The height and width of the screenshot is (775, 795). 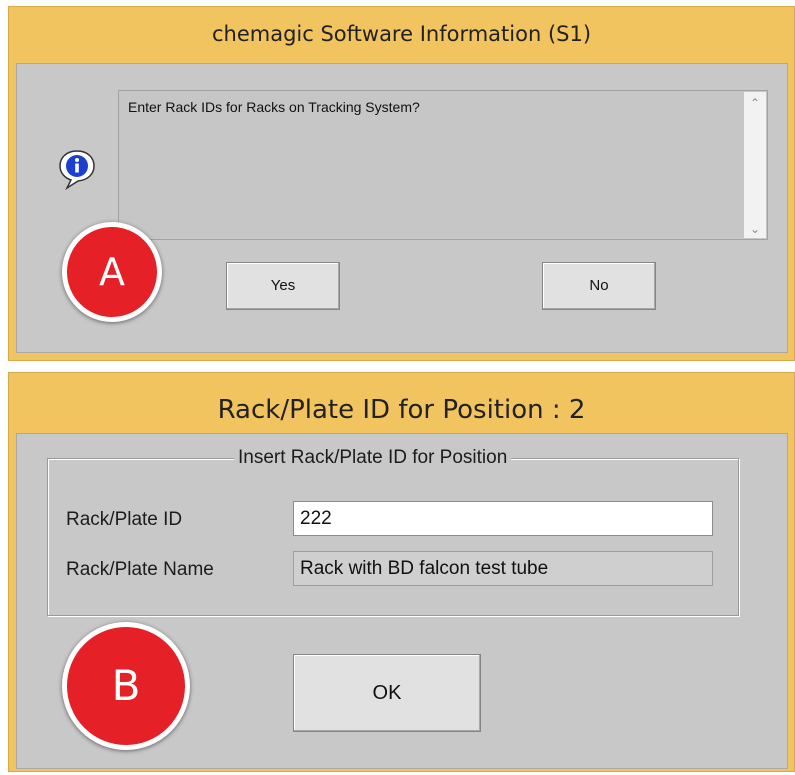 What do you see at coordinates (755, 103) in the screenshot?
I see `scroll-up-icon: ⌃` at bounding box center [755, 103].